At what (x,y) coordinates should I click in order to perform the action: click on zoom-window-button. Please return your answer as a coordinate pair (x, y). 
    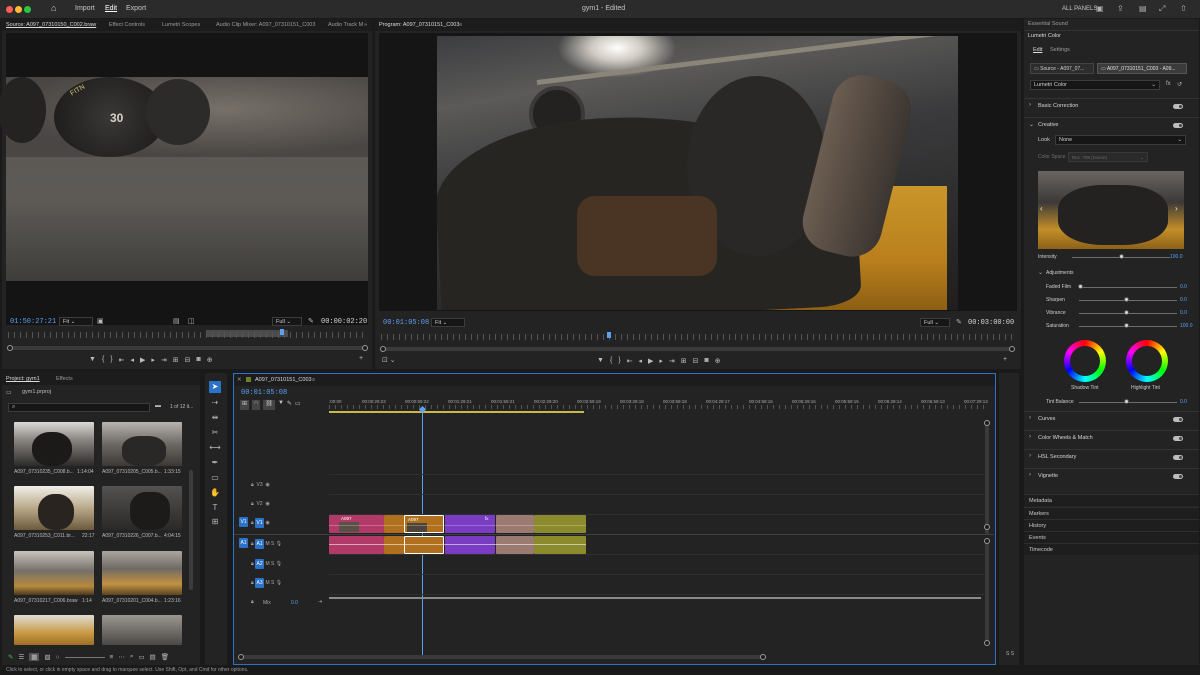
    Looking at the image, I should click on (27, 9).